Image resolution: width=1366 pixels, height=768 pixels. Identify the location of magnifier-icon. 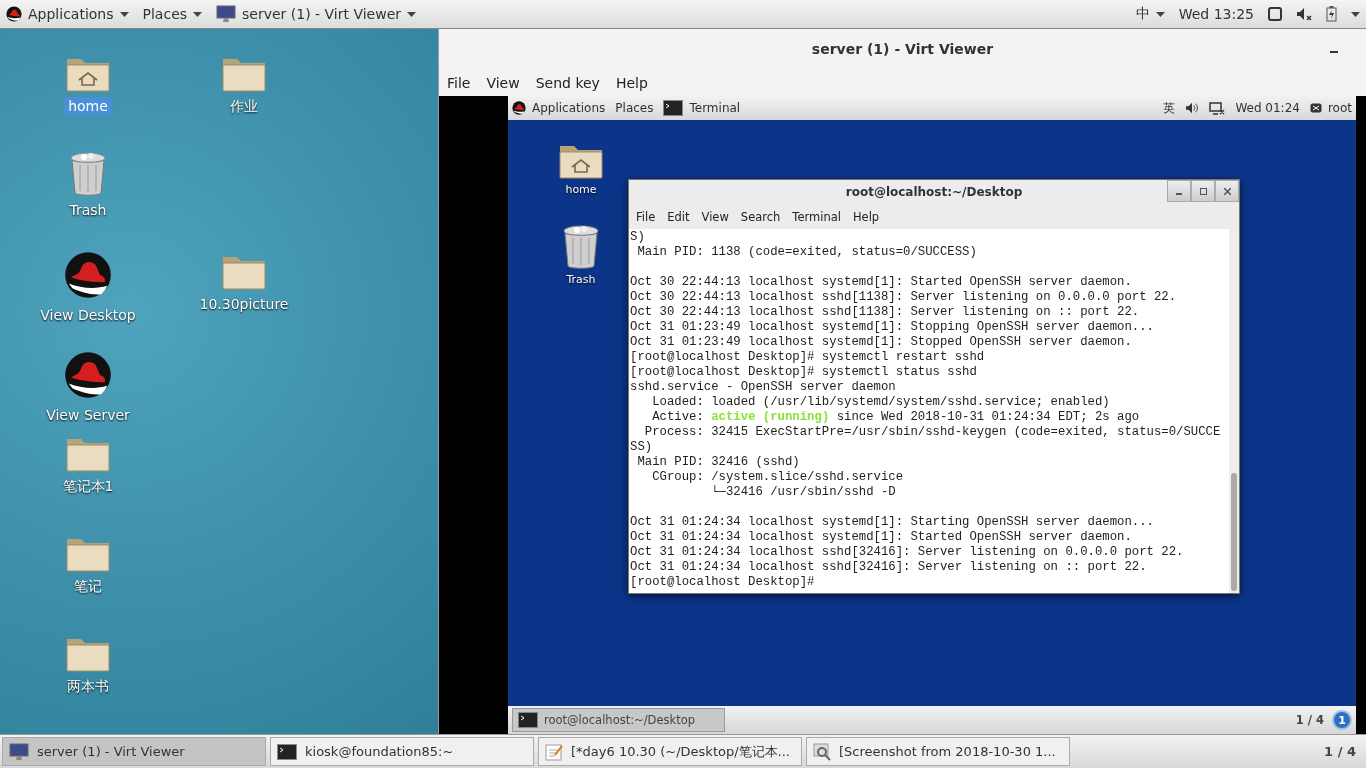
(822, 751).